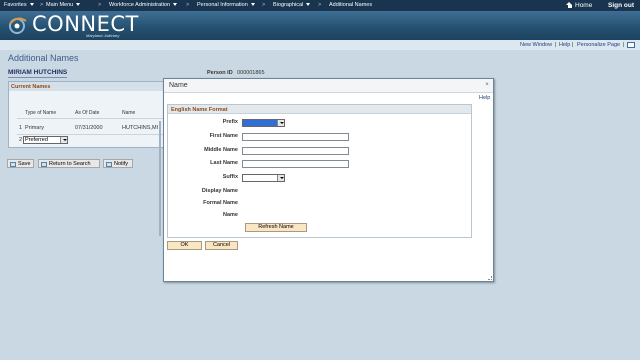  What do you see at coordinates (222, 5) in the screenshot?
I see `nav-personal-info-label: Personal Information` at bounding box center [222, 5].